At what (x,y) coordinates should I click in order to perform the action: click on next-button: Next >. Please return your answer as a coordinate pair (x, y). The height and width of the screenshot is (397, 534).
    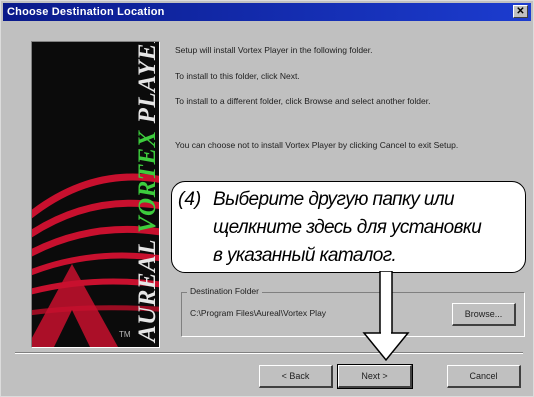
    Looking at the image, I should click on (375, 376).